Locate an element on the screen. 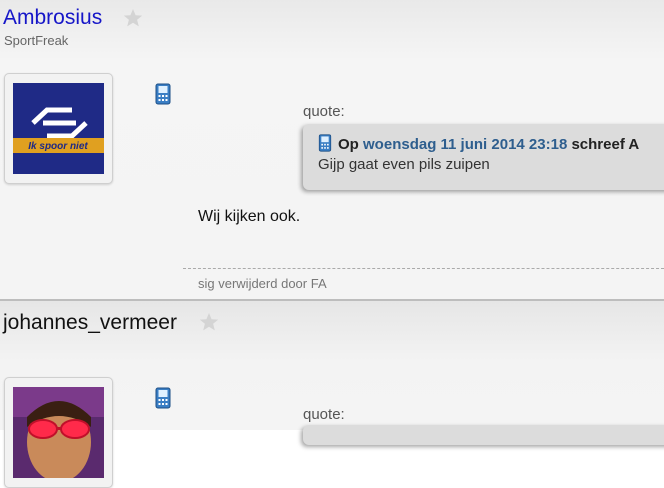  signature-divider is located at coordinates (423, 268).